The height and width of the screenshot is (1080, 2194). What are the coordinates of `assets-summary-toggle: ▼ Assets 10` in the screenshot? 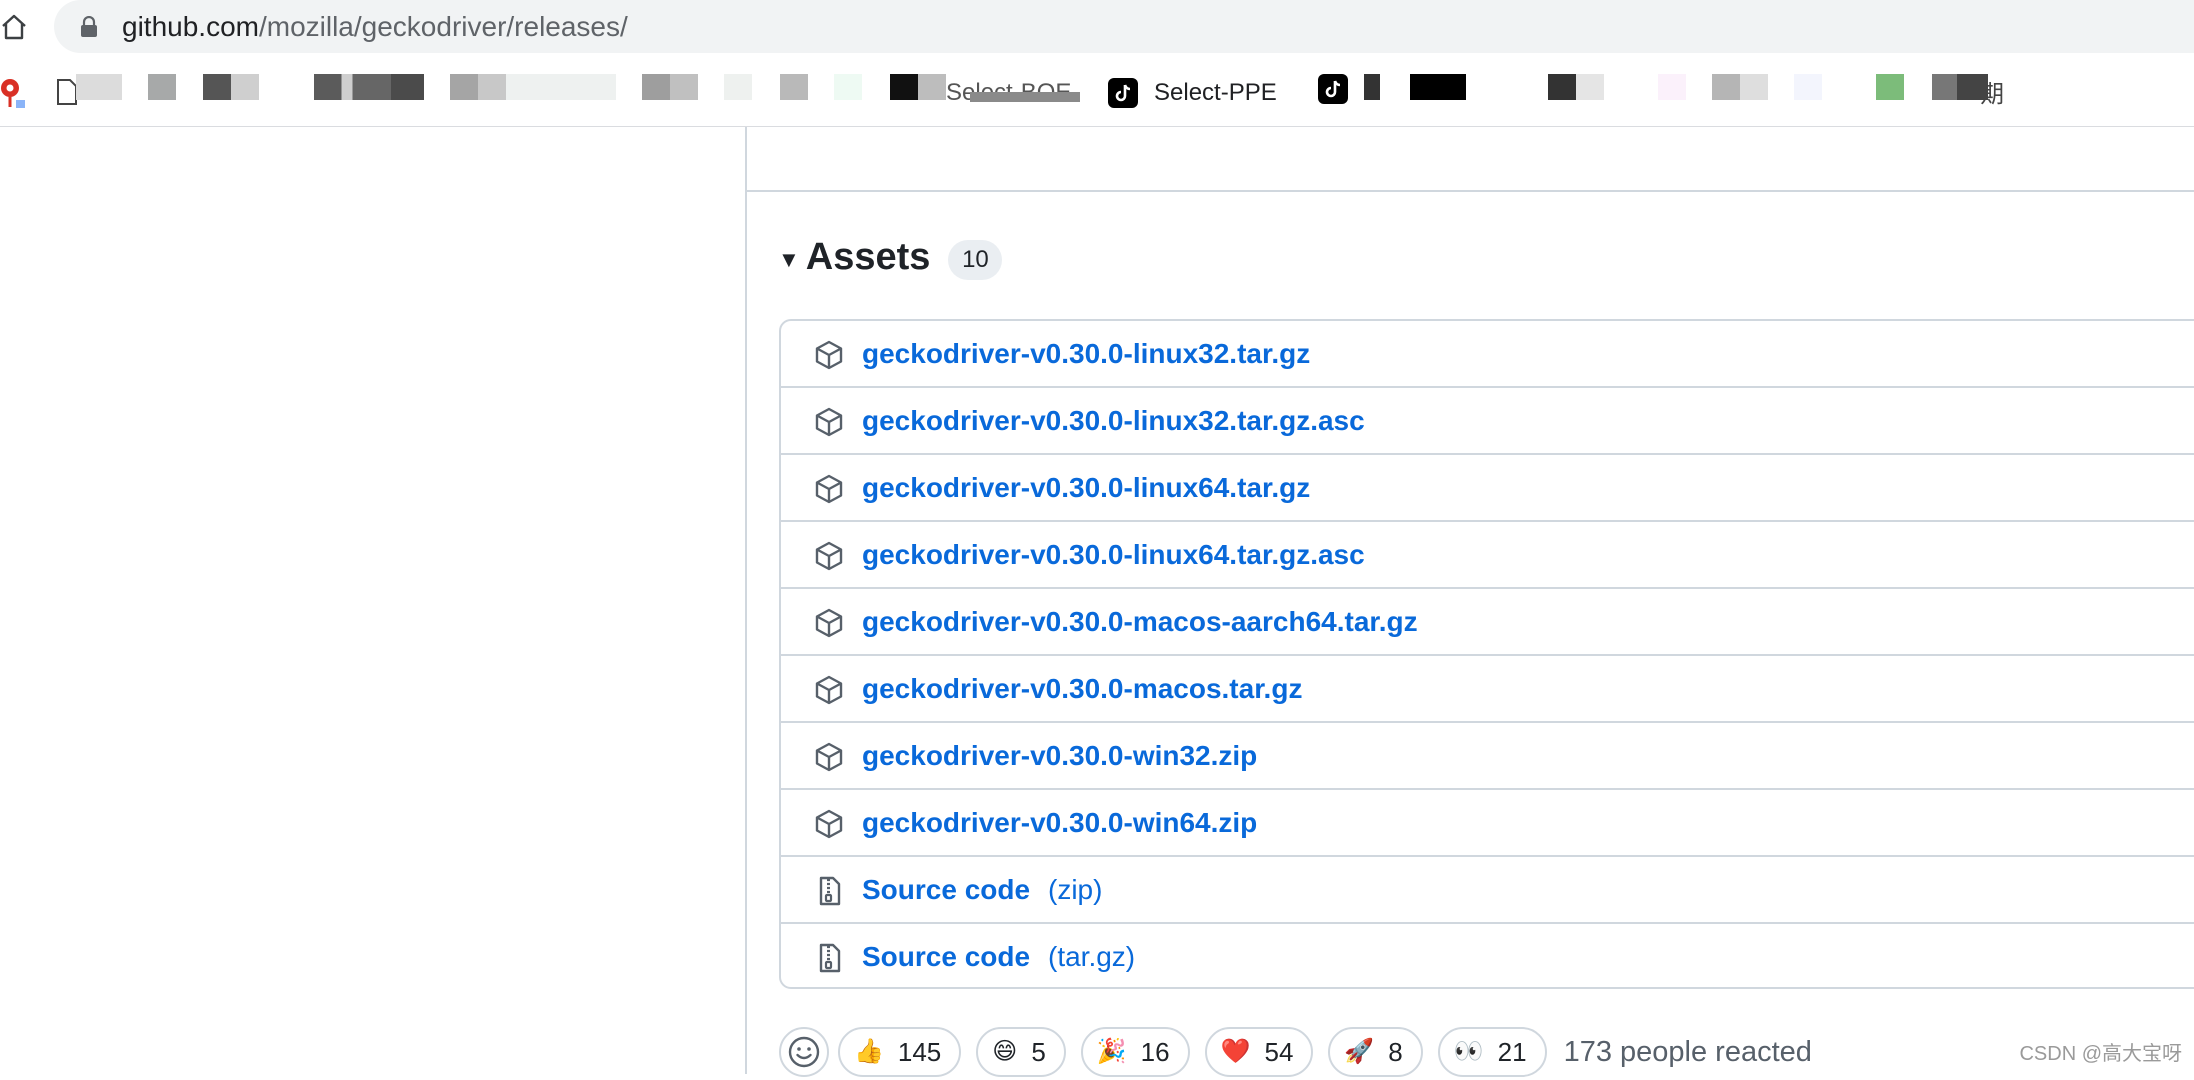 It's located at (890, 257).